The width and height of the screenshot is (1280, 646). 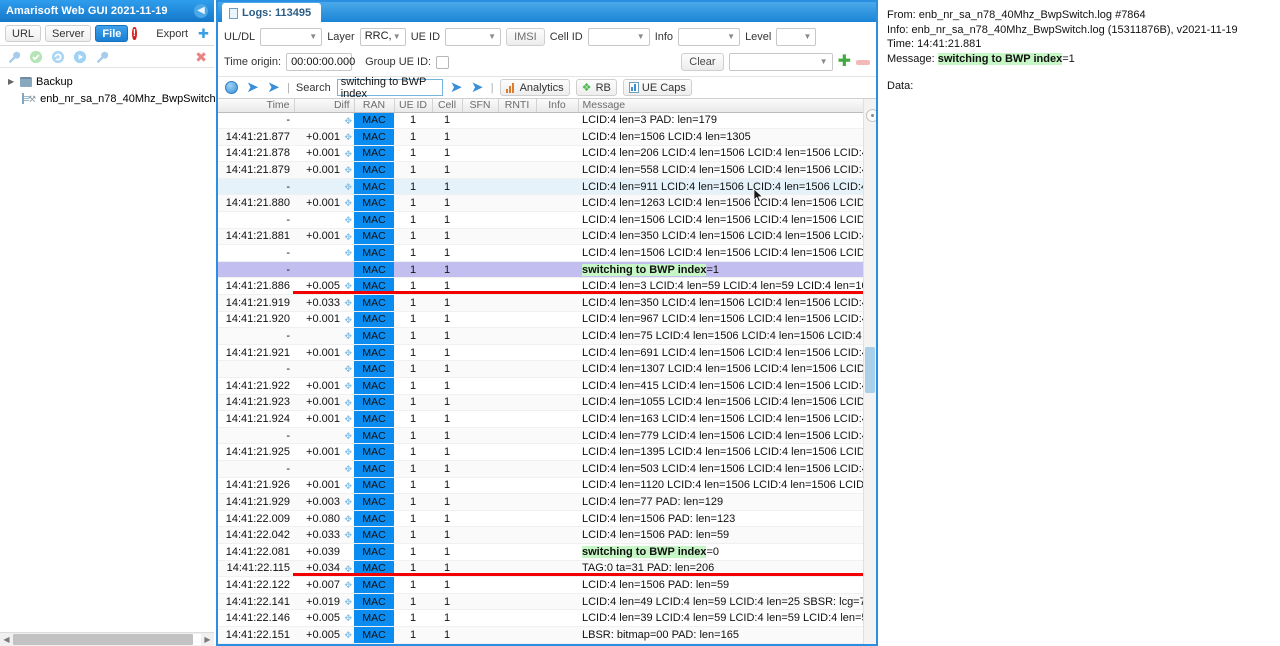 What do you see at coordinates (68, 33) in the screenshot?
I see `server-button: Server` at bounding box center [68, 33].